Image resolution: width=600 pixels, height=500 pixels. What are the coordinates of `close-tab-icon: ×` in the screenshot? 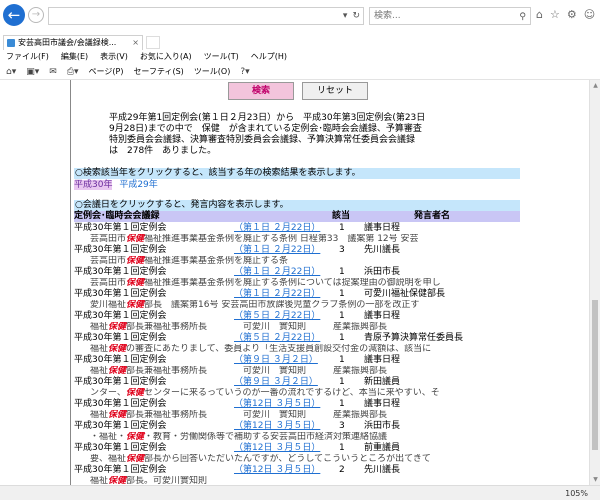 It's located at (135, 43).